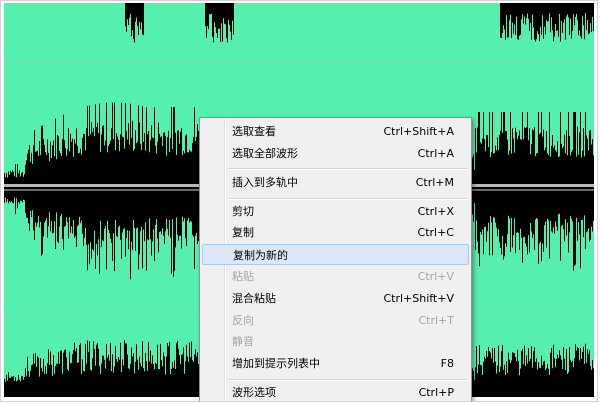  What do you see at coordinates (335, 363) in the screenshot?
I see `menu-item-add-to-cue-list: 增加到提示列表中 F8` at bounding box center [335, 363].